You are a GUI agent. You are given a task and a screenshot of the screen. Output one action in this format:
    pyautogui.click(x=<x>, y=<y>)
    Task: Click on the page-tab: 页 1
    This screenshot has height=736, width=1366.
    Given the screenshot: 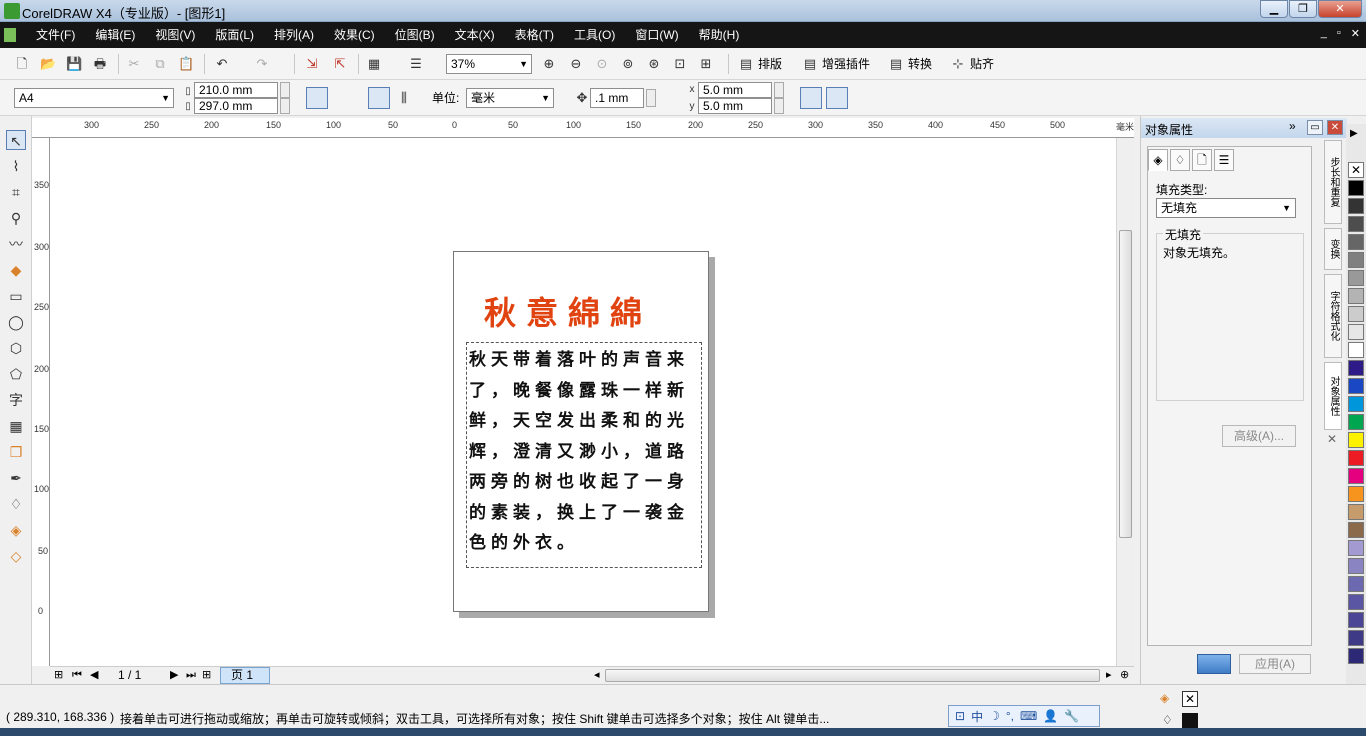 What is the action you would take?
    pyautogui.click(x=245, y=675)
    